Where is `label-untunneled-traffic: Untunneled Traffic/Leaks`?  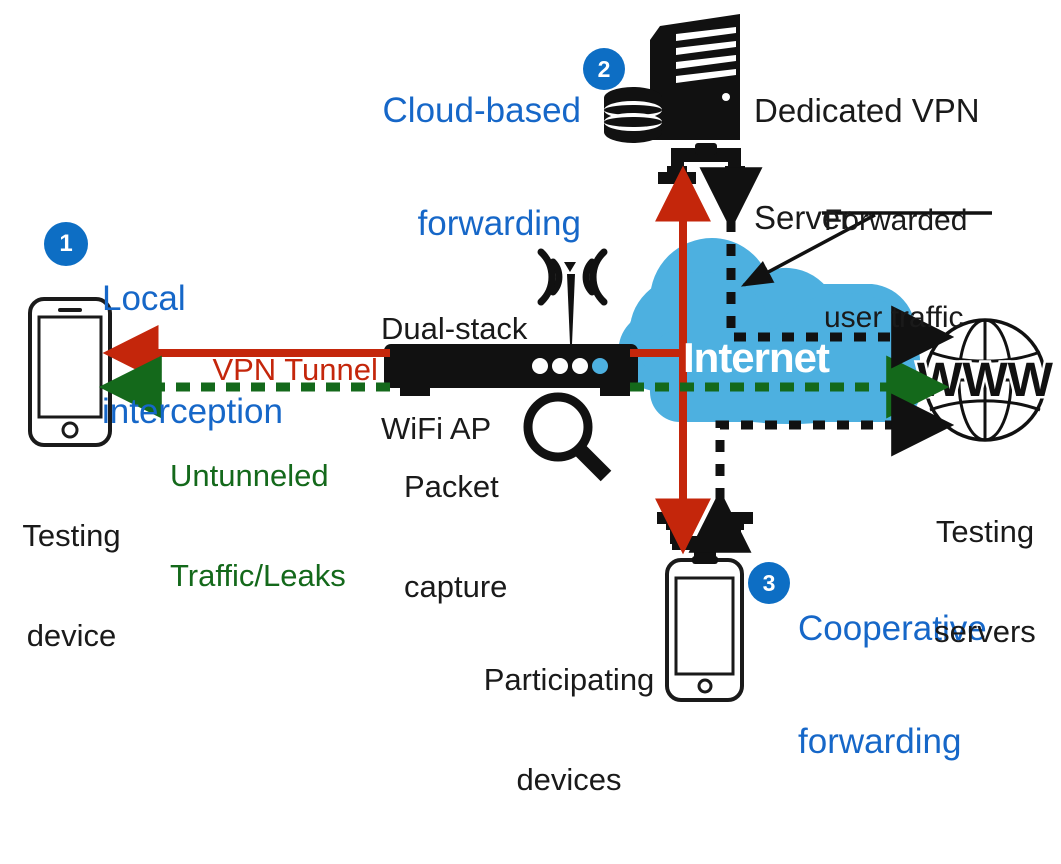
label-untunneled-traffic: Untunneled Traffic/Leaks is located at coordinates (258, 526).